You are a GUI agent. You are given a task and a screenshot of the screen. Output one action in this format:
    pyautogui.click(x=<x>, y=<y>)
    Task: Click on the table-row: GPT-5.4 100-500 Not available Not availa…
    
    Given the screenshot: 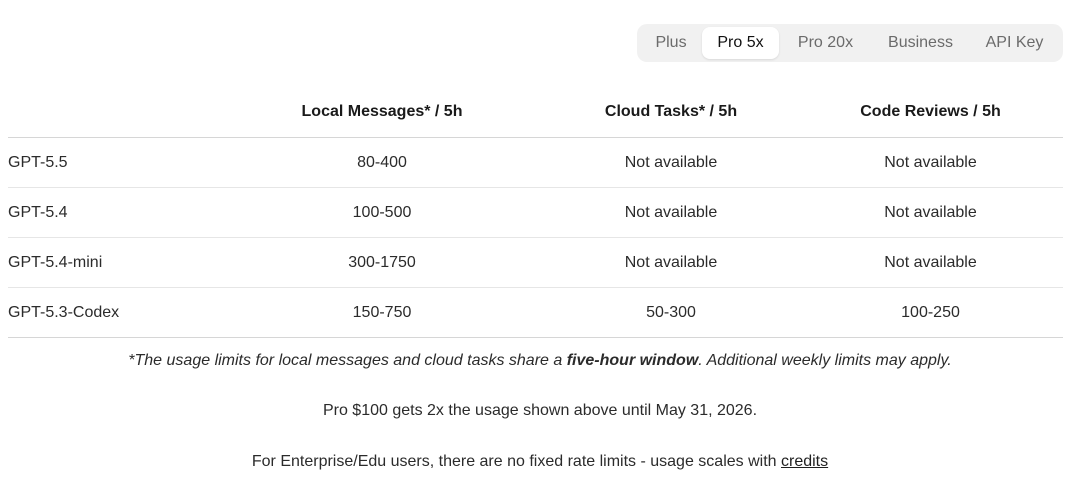 What is the action you would take?
    pyautogui.click(x=535, y=212)
    